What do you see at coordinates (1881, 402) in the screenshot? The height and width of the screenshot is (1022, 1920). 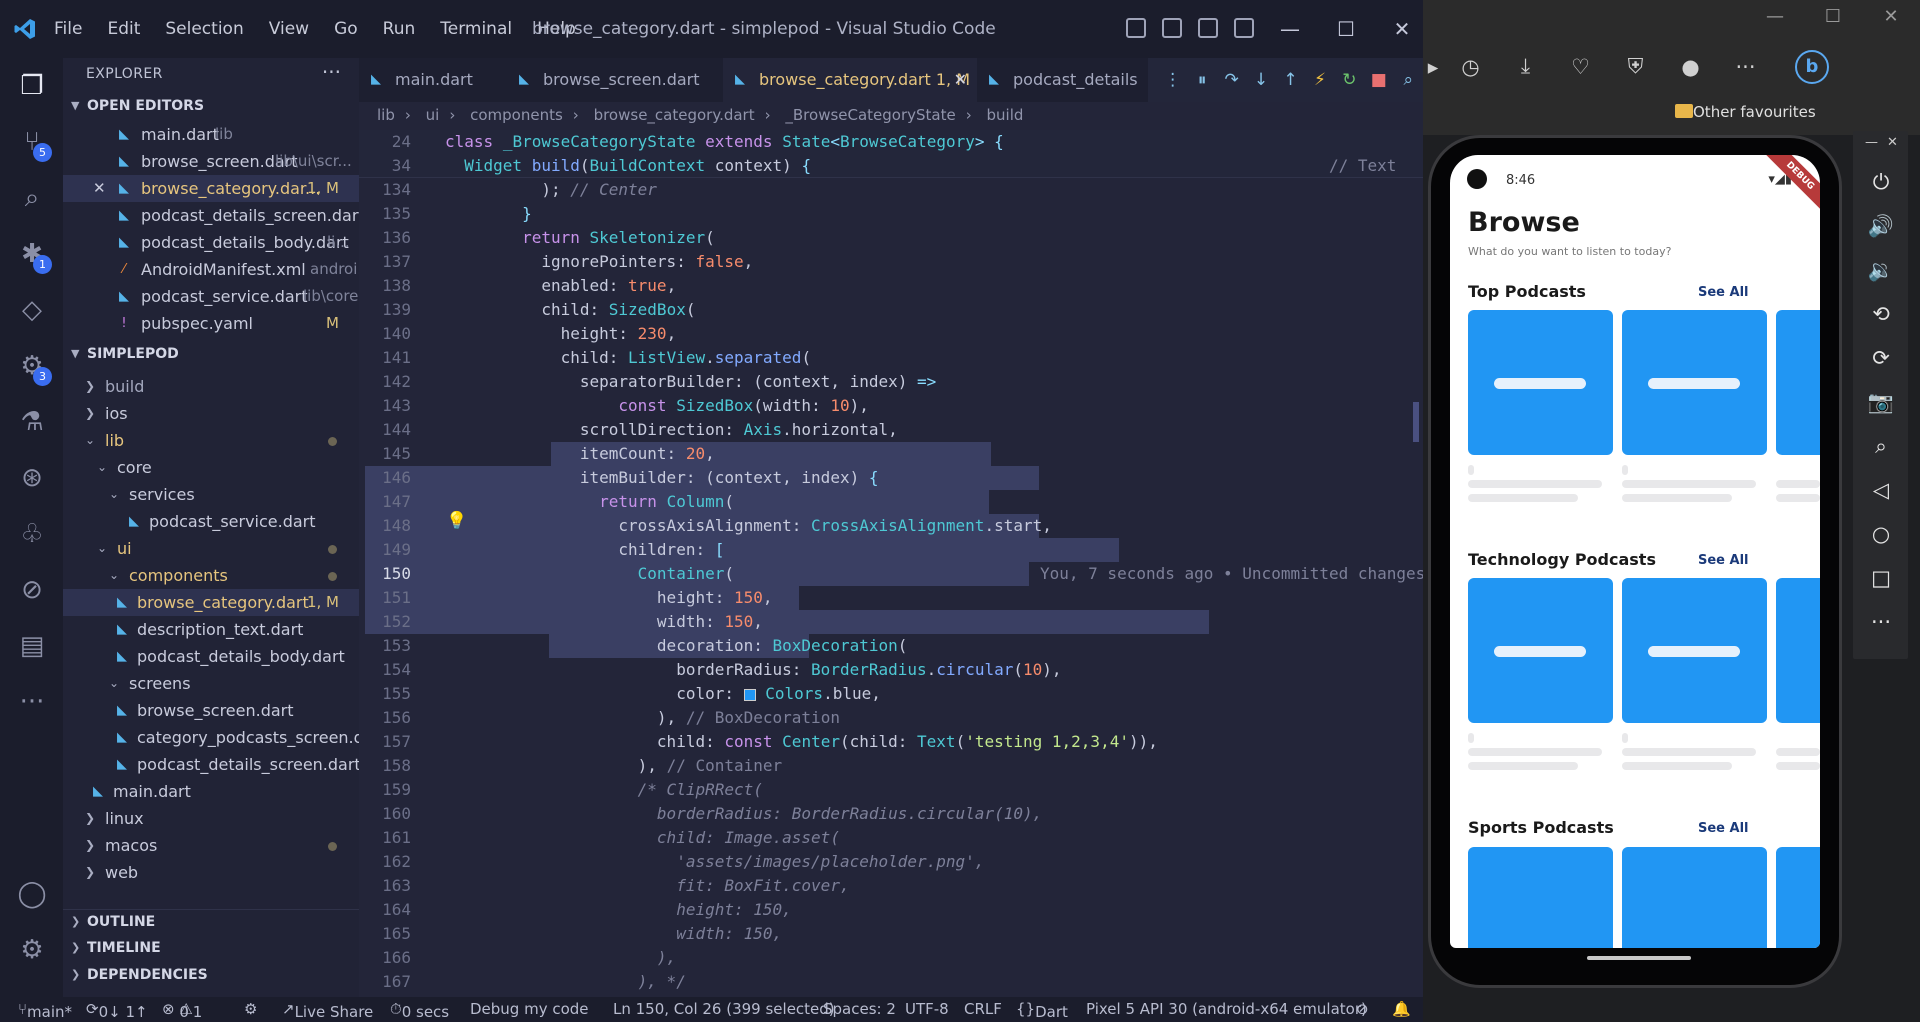 I see `screenshot-camera-icon: 📷` at bounding box center [1881, 402].